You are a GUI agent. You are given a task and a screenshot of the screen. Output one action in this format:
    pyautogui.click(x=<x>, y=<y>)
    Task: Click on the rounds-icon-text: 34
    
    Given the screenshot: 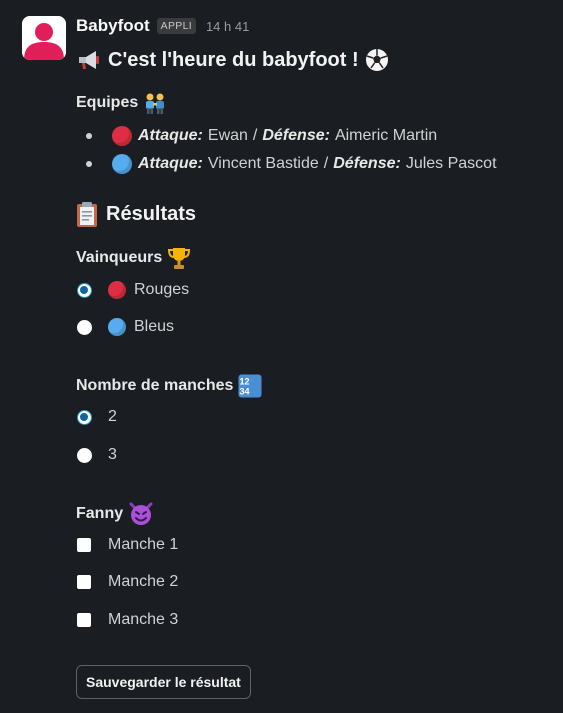 What is the action you would take?
    pyautogui.click(x=245, y=392)
    